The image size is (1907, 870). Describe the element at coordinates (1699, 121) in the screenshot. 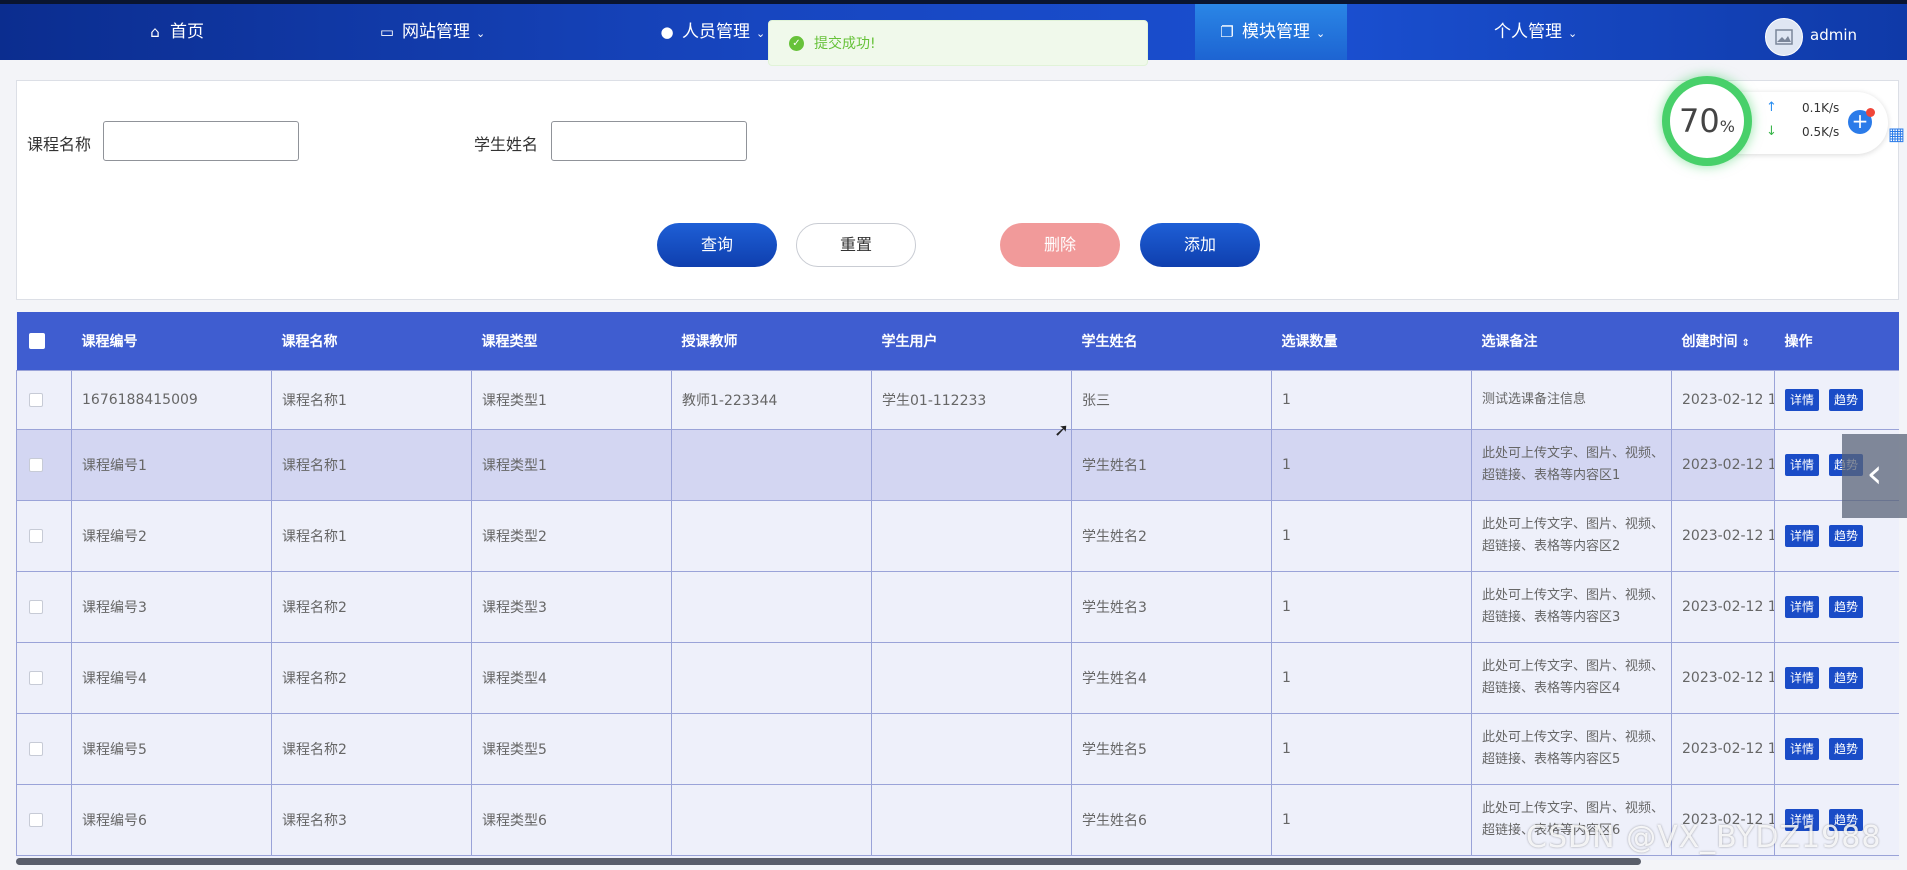

I see `usage-percent: 70` at that location.